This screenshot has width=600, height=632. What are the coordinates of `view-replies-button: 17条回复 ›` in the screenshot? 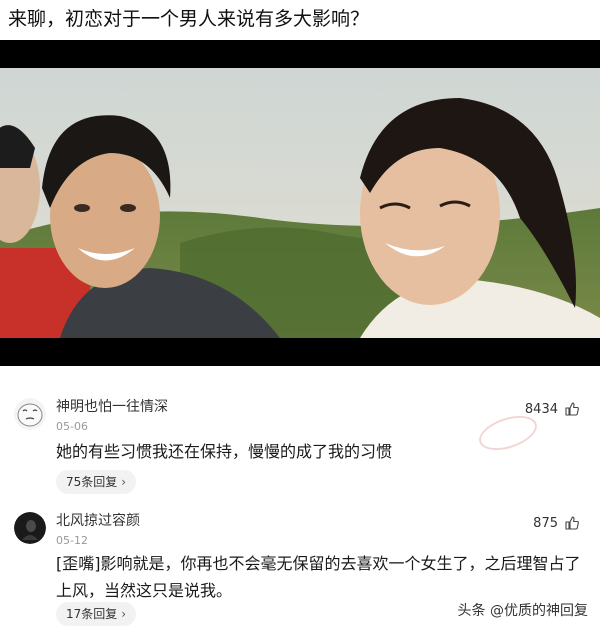 It's located at (96, 614).